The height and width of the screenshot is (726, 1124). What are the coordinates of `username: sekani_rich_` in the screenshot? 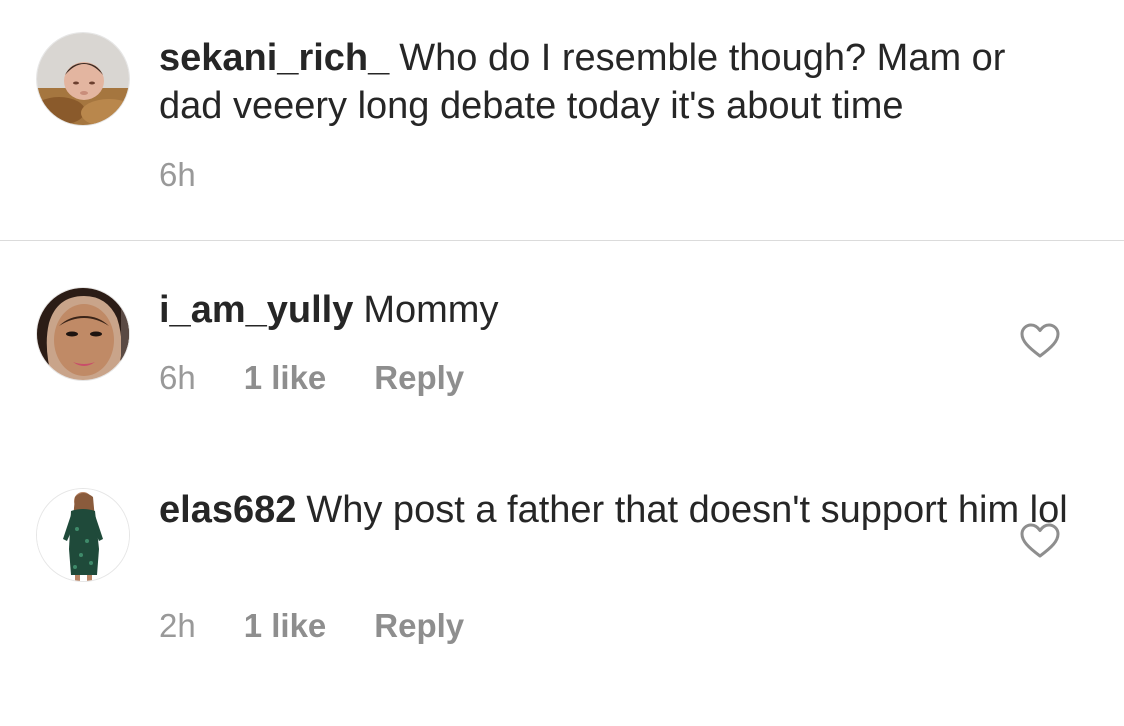 It's located at (274, 58).